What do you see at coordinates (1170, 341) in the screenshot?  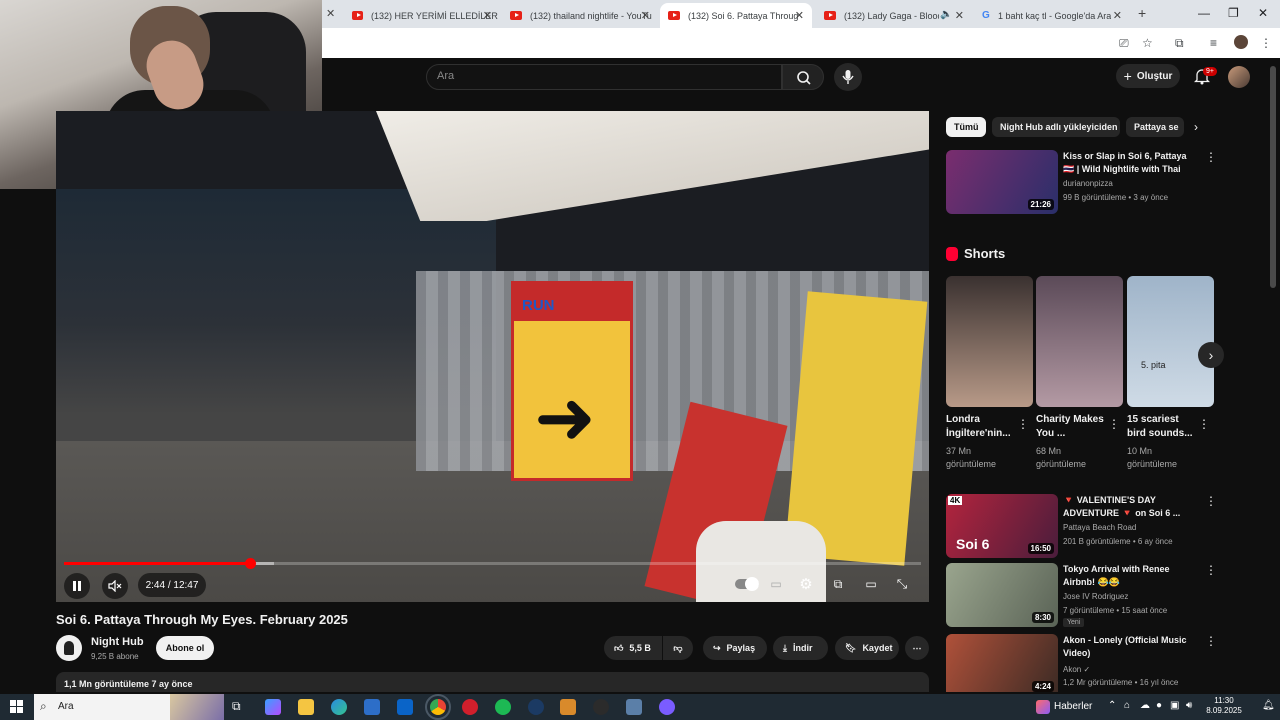 I see `short-thumbnail: 5. pita` at bounding box center [1170, 341].